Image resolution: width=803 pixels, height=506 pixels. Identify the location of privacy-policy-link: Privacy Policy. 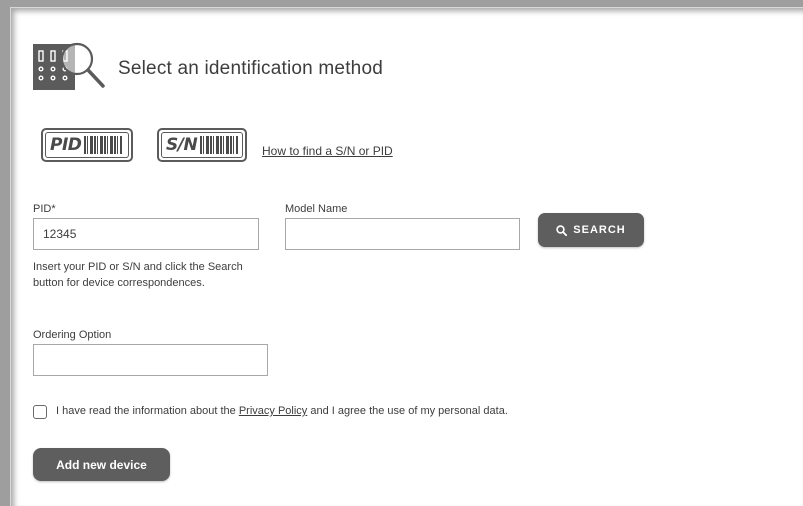
(273, 411).